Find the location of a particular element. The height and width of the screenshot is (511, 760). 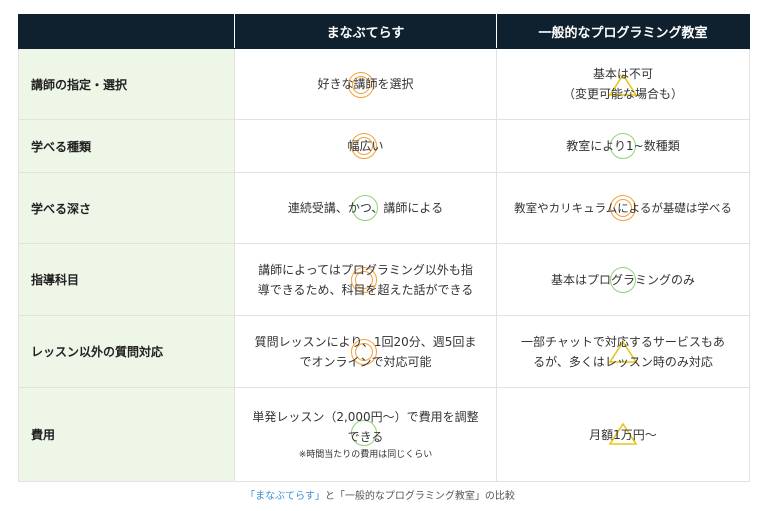

row-label: レッスン以外の質問対応 is located at coordinates (126, 351).